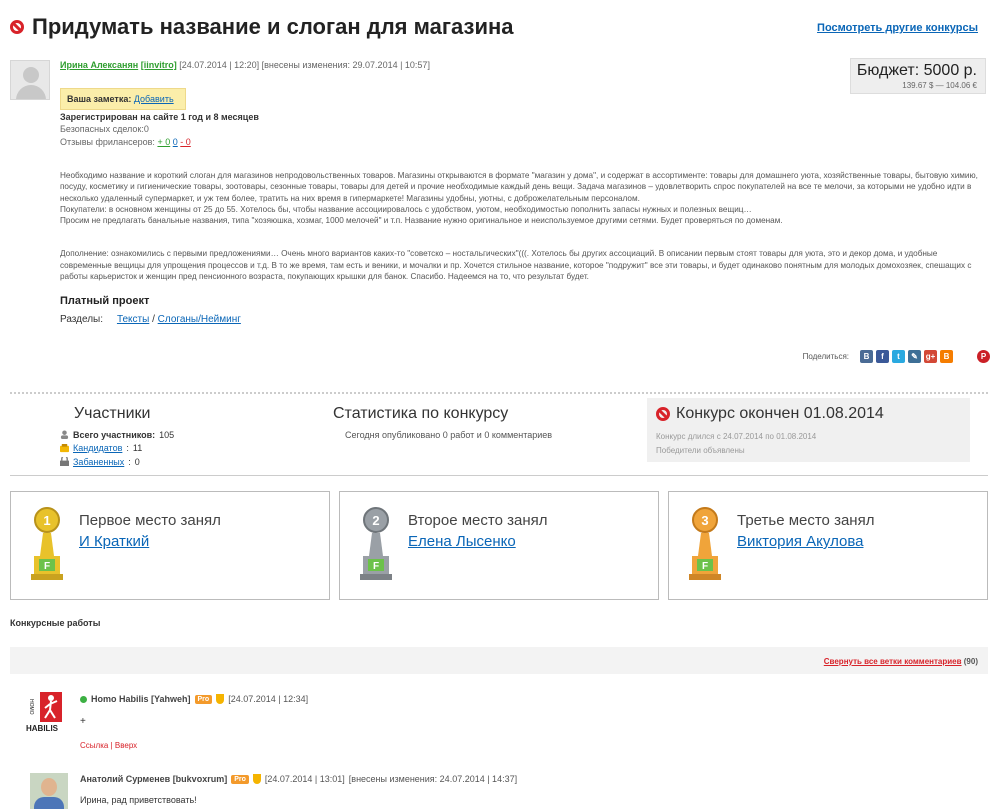  I want to click on svg-text: 2, so click(375, 520).